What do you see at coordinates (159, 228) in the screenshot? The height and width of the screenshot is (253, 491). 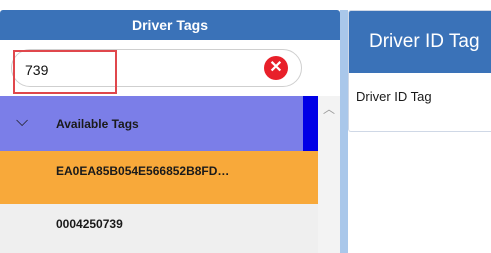 I see `list-item: 0004250739` at bounding box center [159, 228].